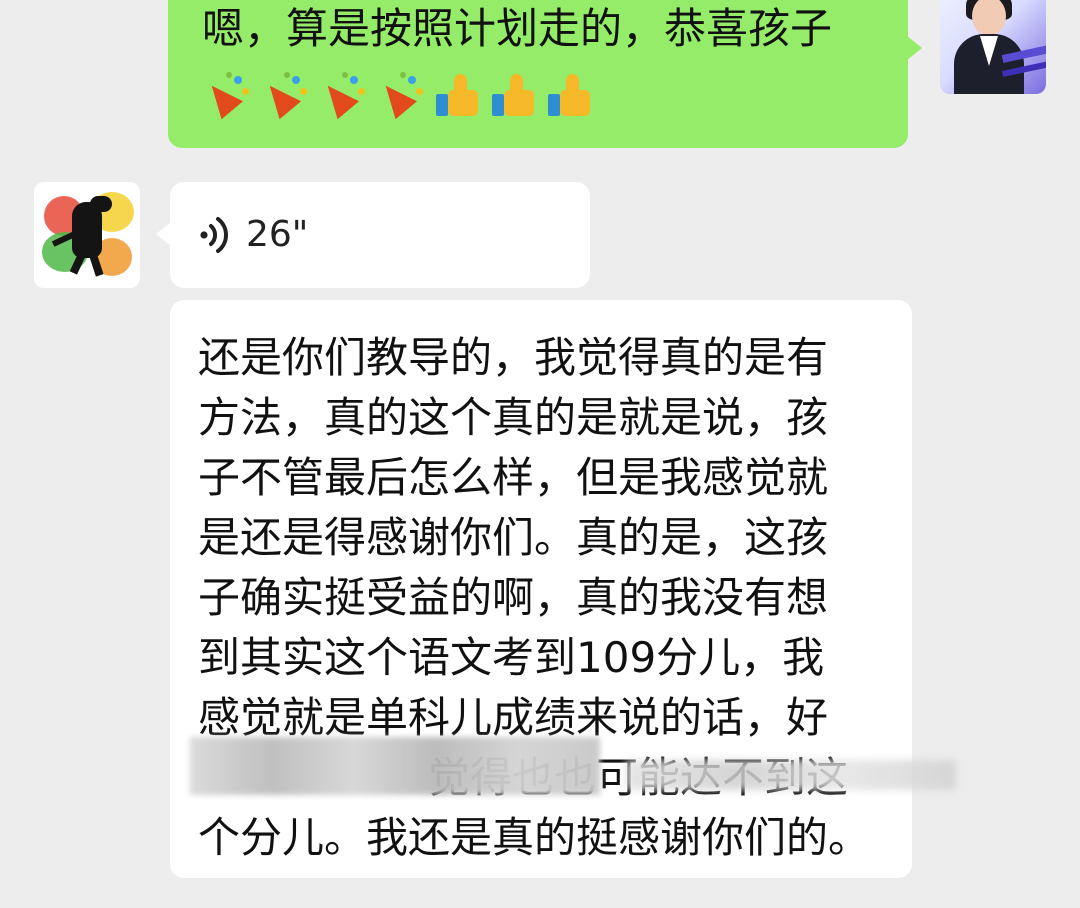 This screenshot has width=1080, height=908. I want to click on voice-duration: 26", so click(277, 234).